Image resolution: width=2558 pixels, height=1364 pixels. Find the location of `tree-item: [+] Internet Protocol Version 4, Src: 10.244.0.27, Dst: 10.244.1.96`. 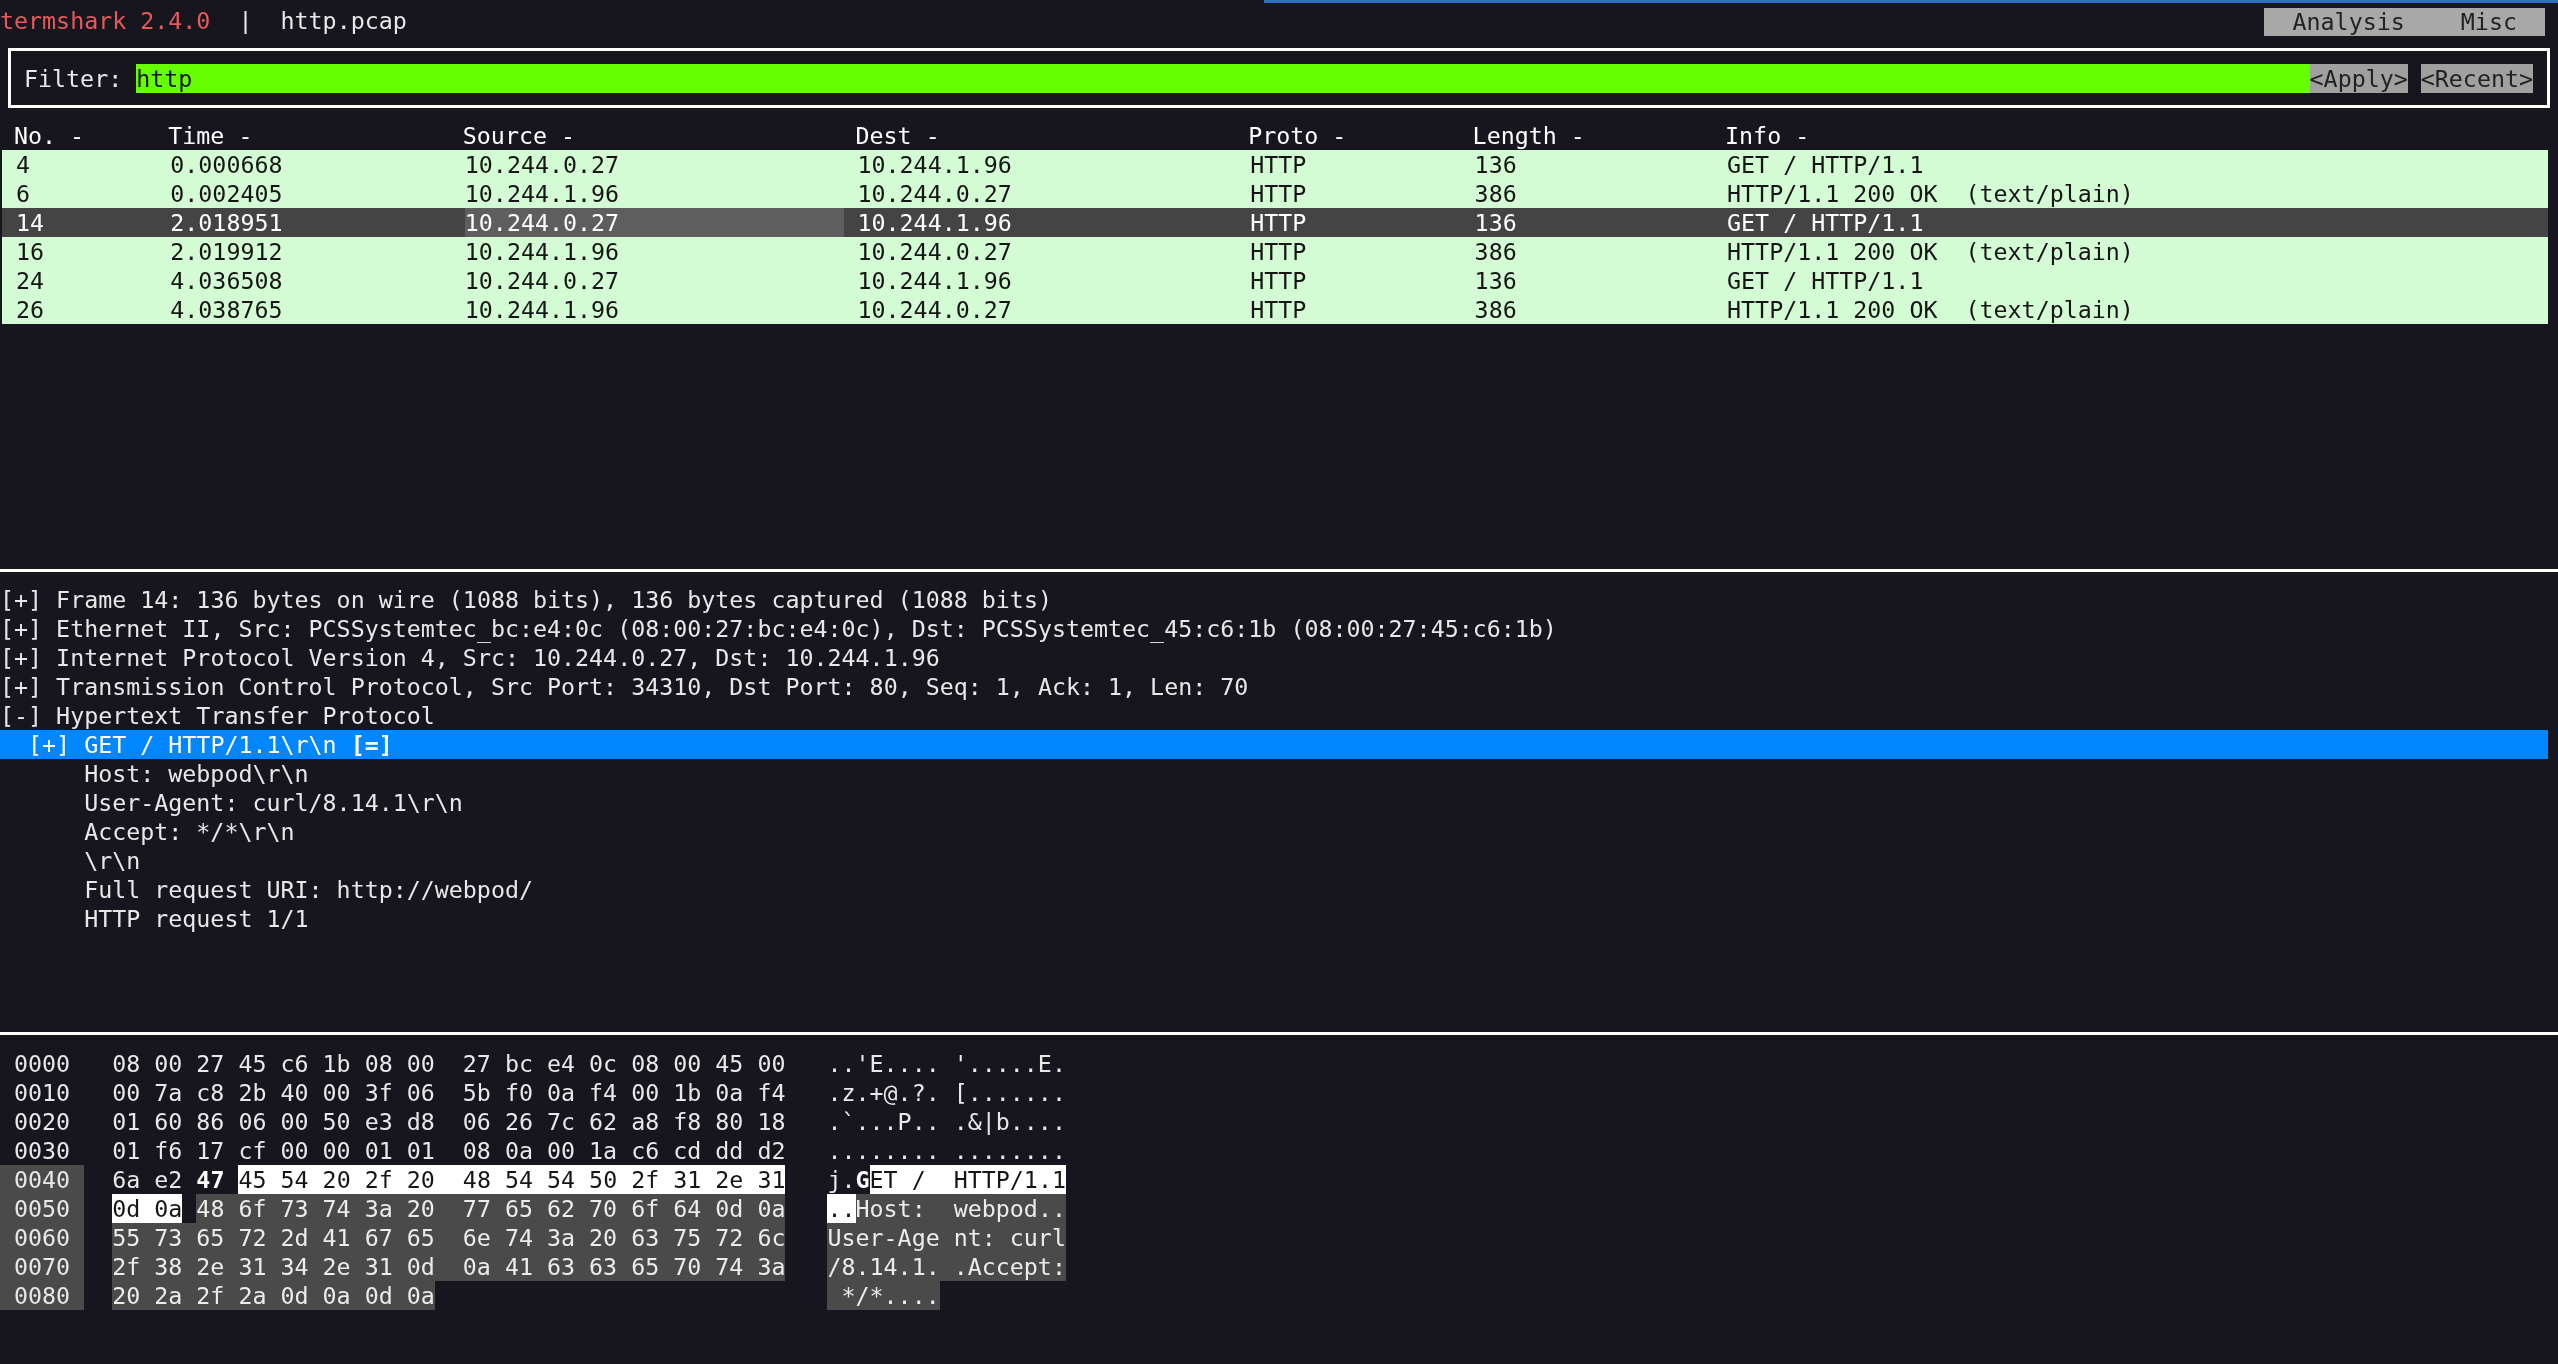

tree-item: [+] Internet Protocol Version 4, Src: 10.244.0.27, Dst: 10.244.1.96 is located at coordinates (1274, 657).